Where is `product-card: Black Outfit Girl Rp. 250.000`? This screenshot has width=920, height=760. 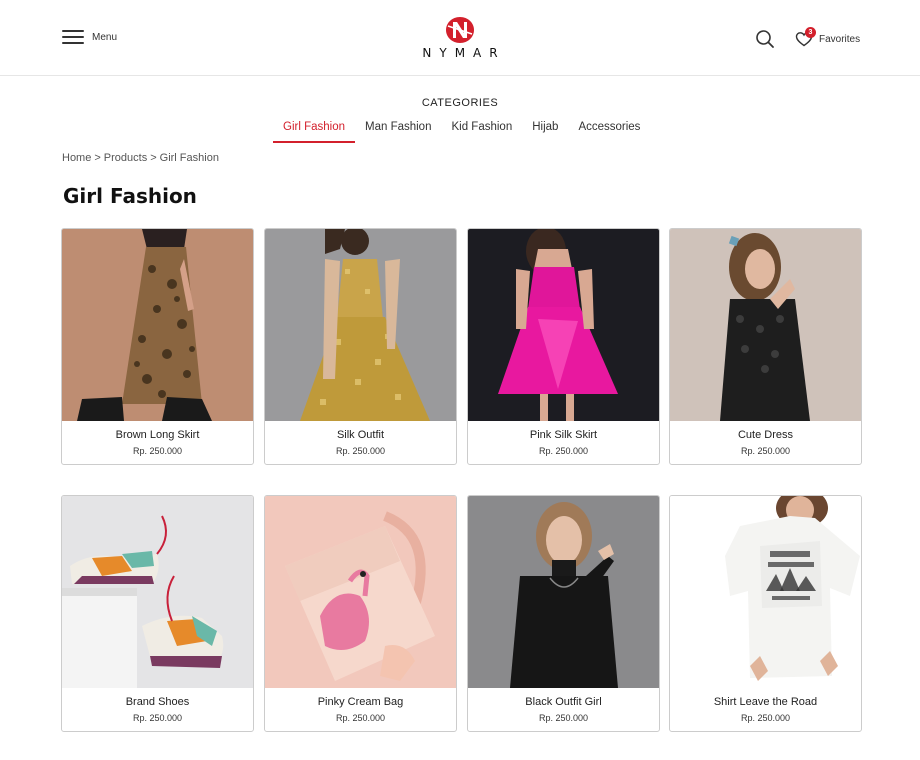 product-card: Black Outfit Girl Rp. 250.000 is located at coordinates (563, 613).